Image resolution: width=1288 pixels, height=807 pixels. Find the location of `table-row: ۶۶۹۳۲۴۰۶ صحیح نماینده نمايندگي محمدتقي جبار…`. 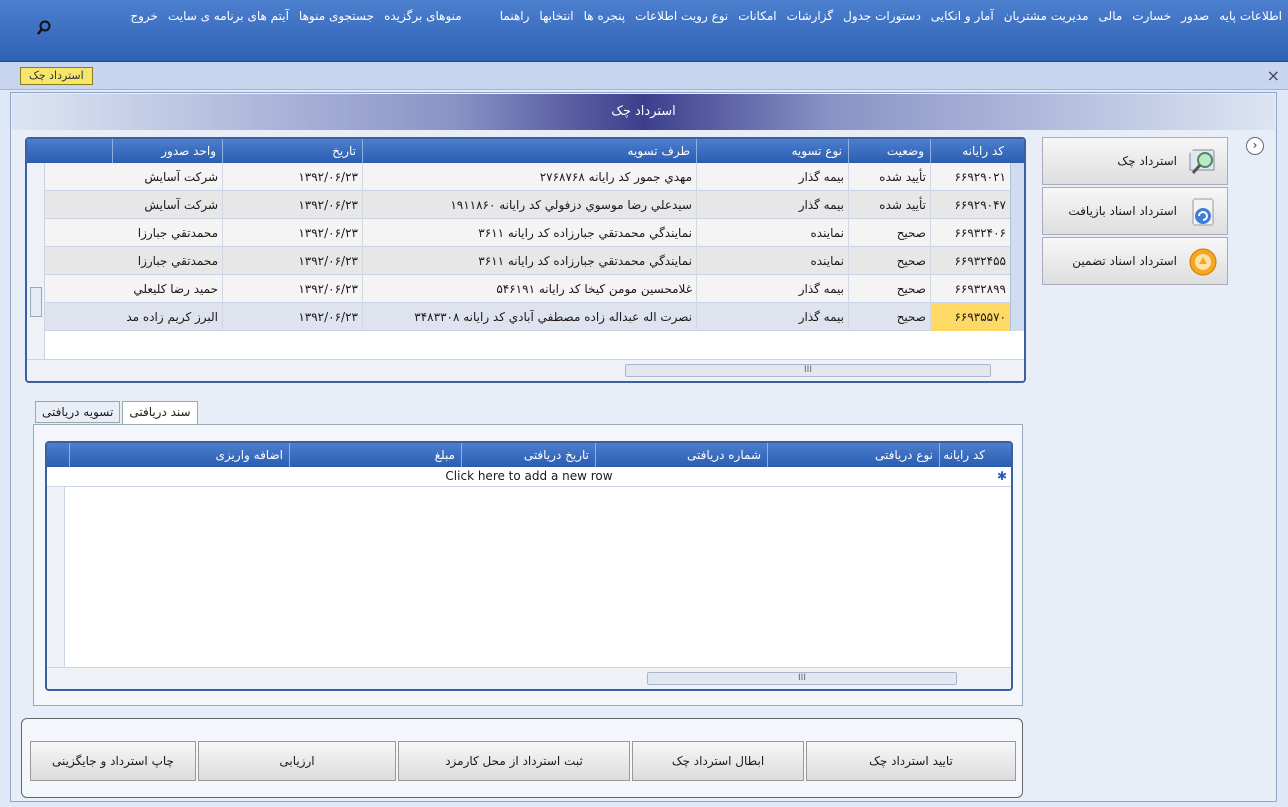

table-row: ۶۶۹۳۲۴۰۶ صحیح نماینده نمايندگي محمدتقي جبار… is located at coordinates (525, 233).